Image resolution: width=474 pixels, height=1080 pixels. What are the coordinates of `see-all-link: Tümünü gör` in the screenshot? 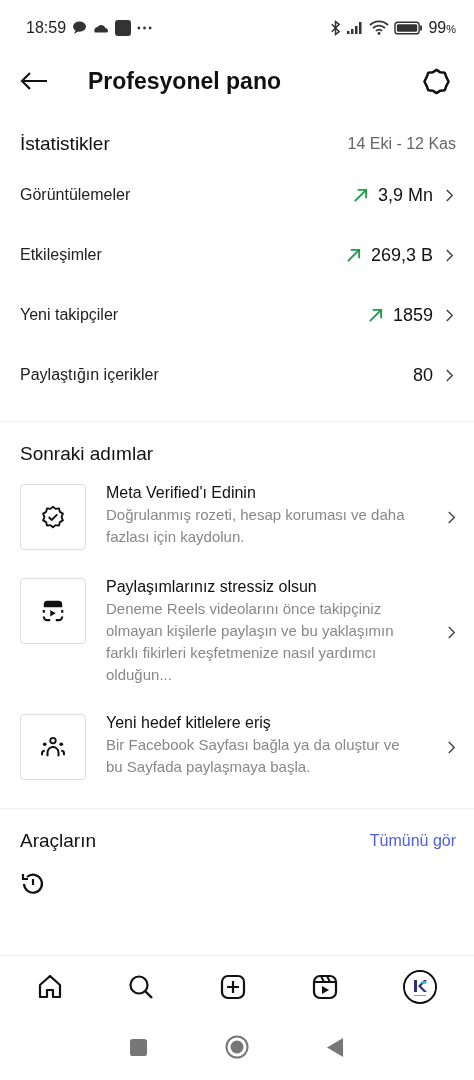 It's located at (412, 841).